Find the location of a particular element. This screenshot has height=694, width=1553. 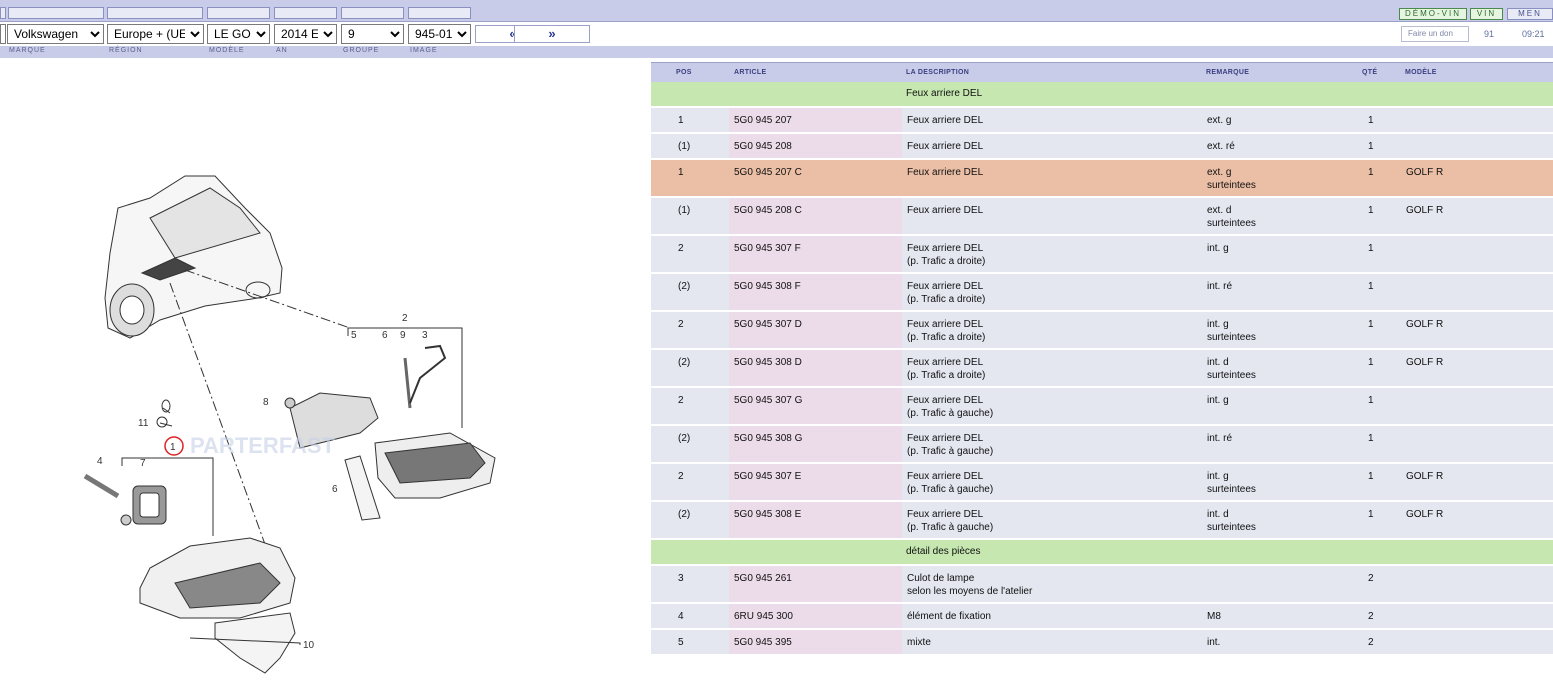

demo-vin-button: DÉMO-VIN is located at coordinates (1433, 14).